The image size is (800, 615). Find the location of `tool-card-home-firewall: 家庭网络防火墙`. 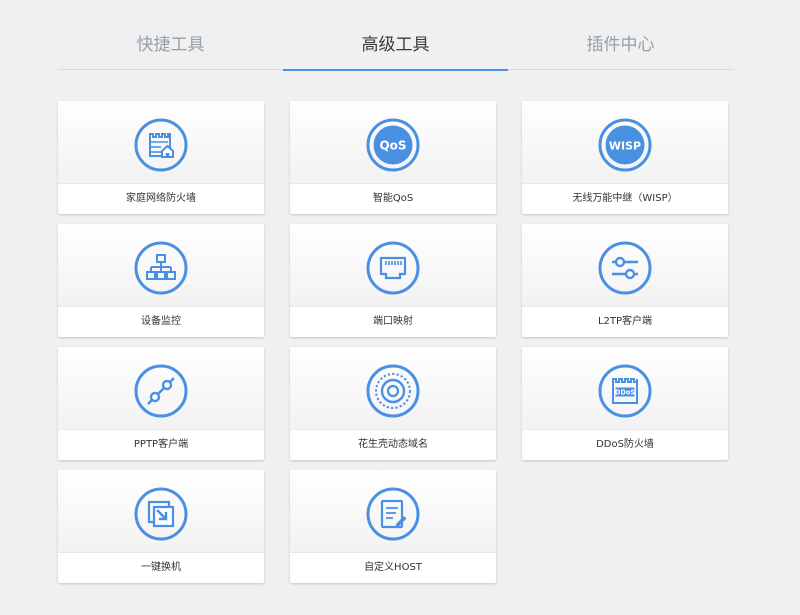

tool-card-home-firewall: 家庭网络防火墙 is located at coordinates (161, 157).